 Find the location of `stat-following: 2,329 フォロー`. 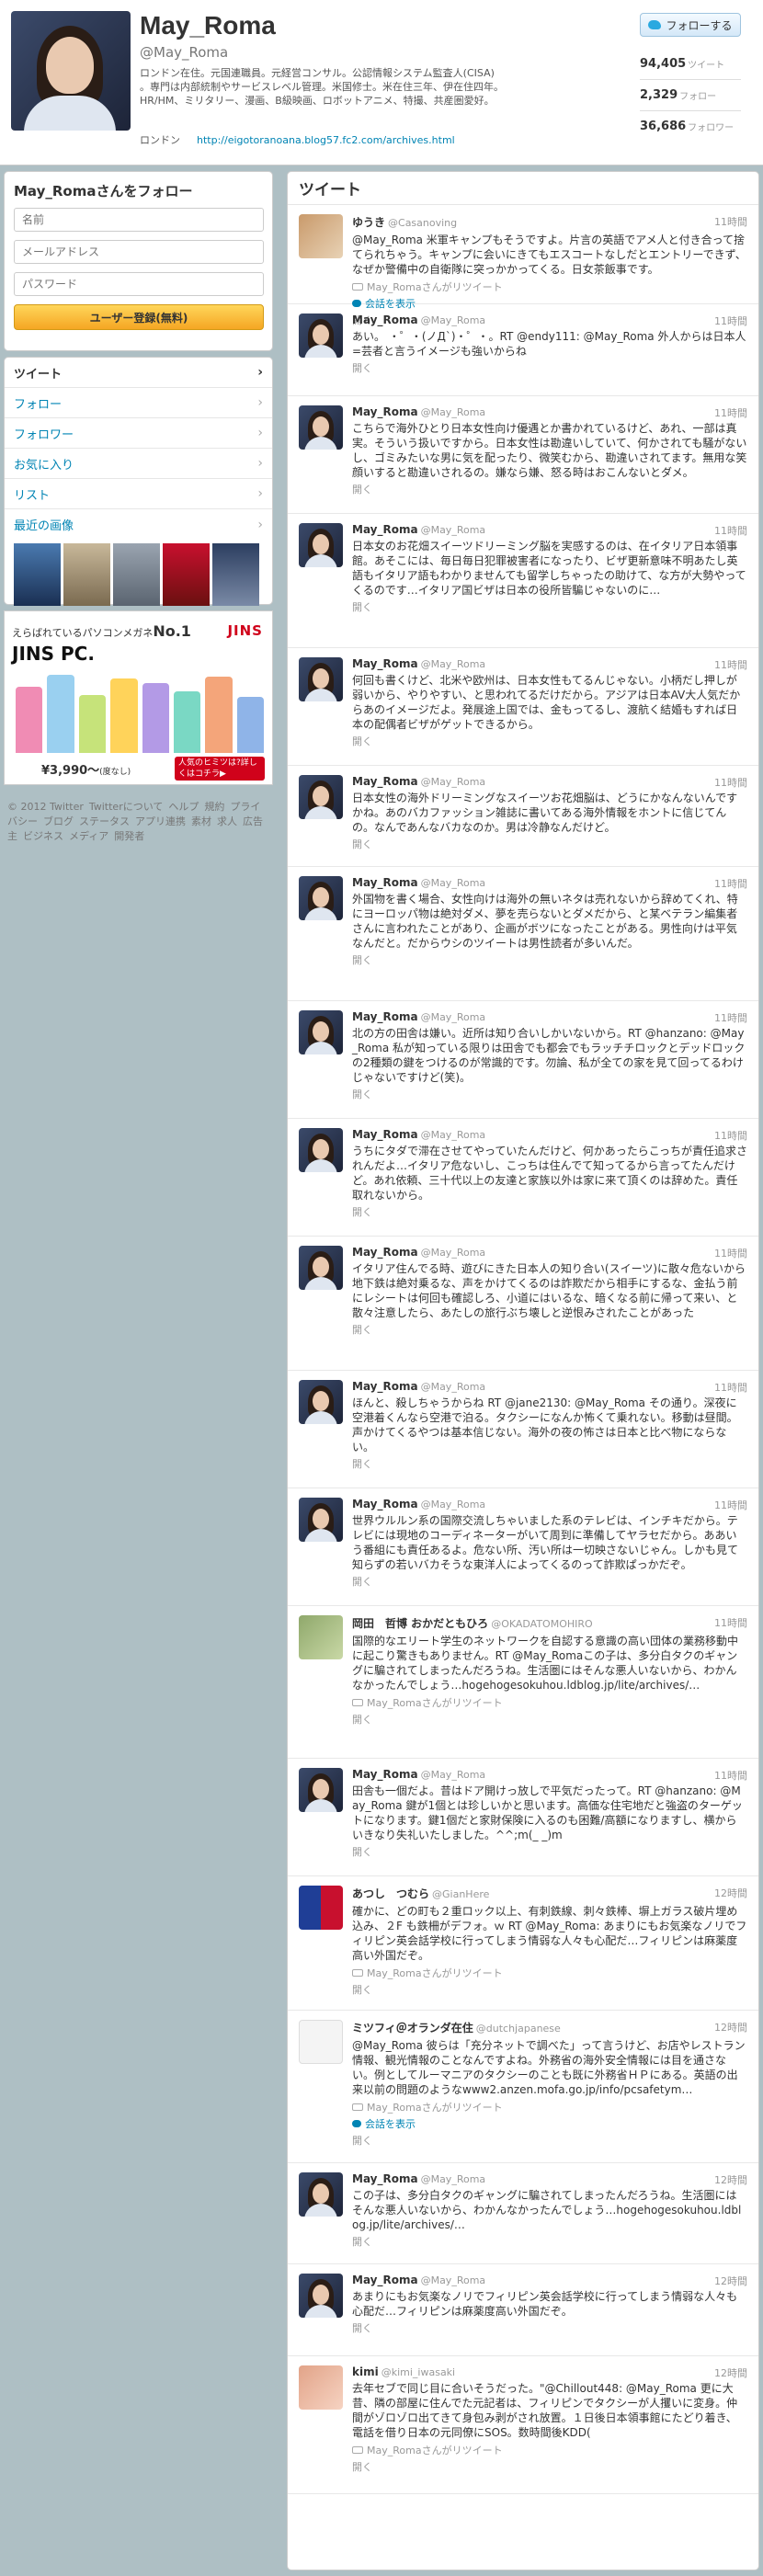

stat-following: 2,329 フォロー is located at coordinates (690, 94).